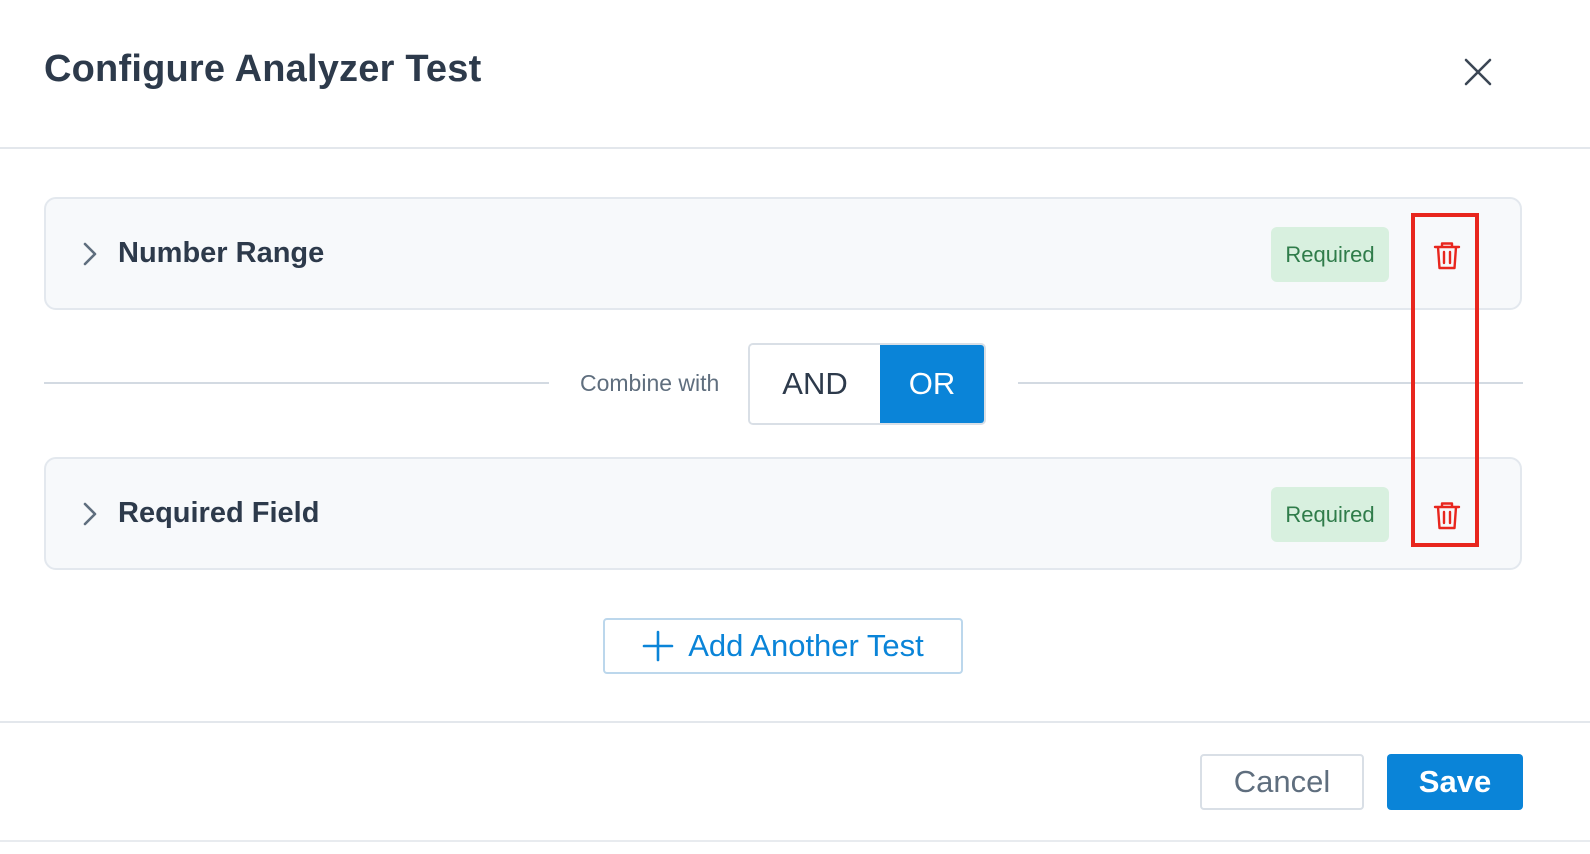 Image resolution: width=1590 pixels, height=854 pixels. What do you see at coordinates (795, 841) in the screenshot?
I see `footer-bottom-divider` at bounding box center [795, 841].